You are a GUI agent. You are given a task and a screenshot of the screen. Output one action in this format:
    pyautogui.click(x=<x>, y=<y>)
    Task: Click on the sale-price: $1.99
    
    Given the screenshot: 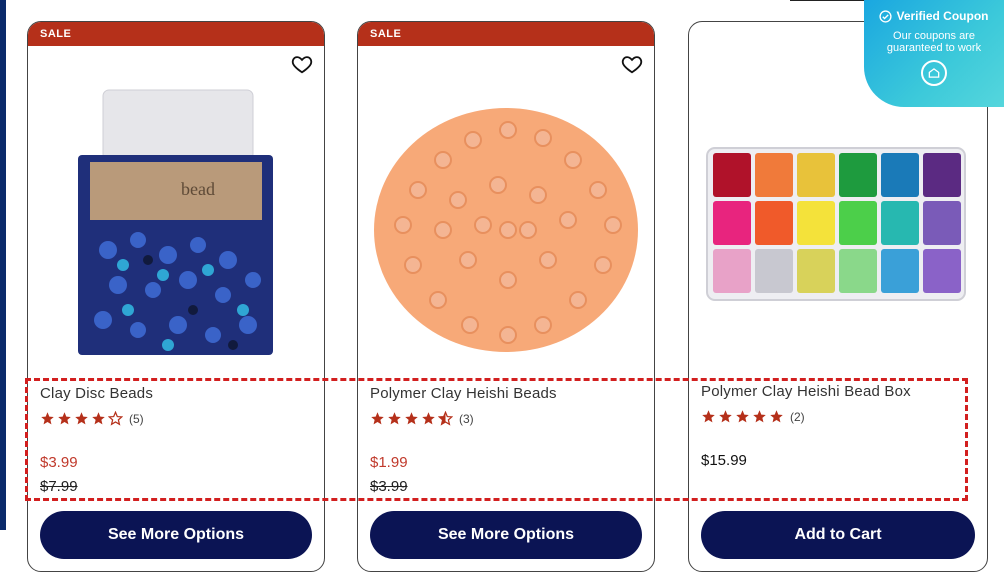 What is the action you would take?
    pyautogui.click(x=389, y=462)
    